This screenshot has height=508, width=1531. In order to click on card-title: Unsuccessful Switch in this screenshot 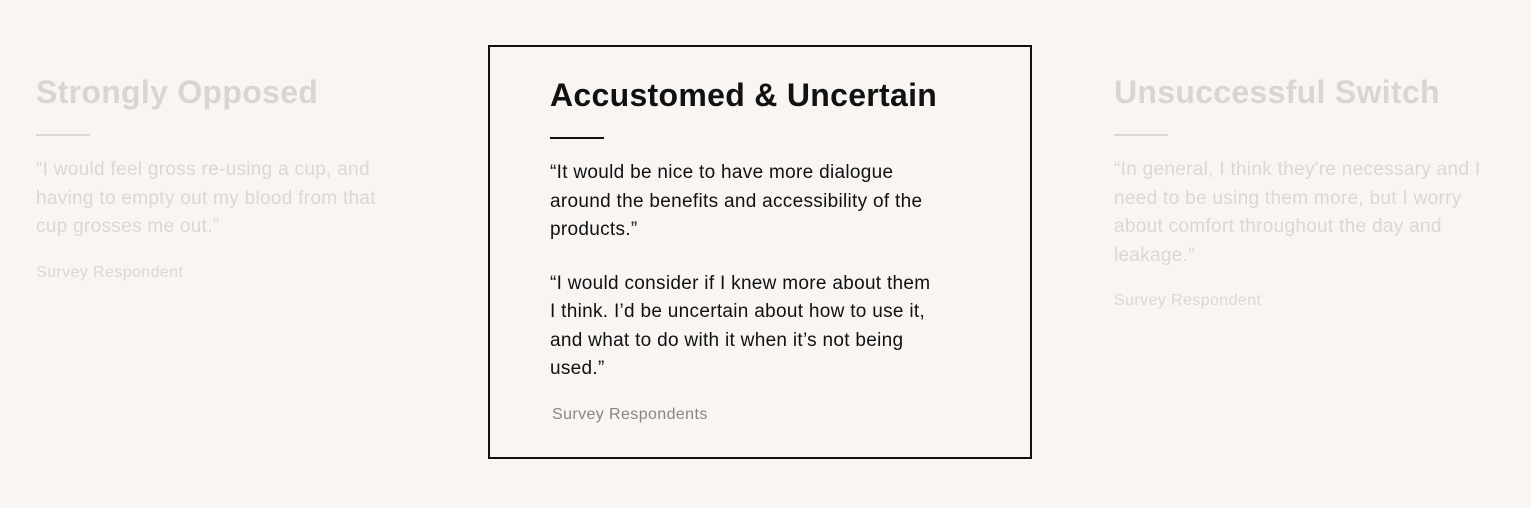, I will do `click(1277, 92)`.